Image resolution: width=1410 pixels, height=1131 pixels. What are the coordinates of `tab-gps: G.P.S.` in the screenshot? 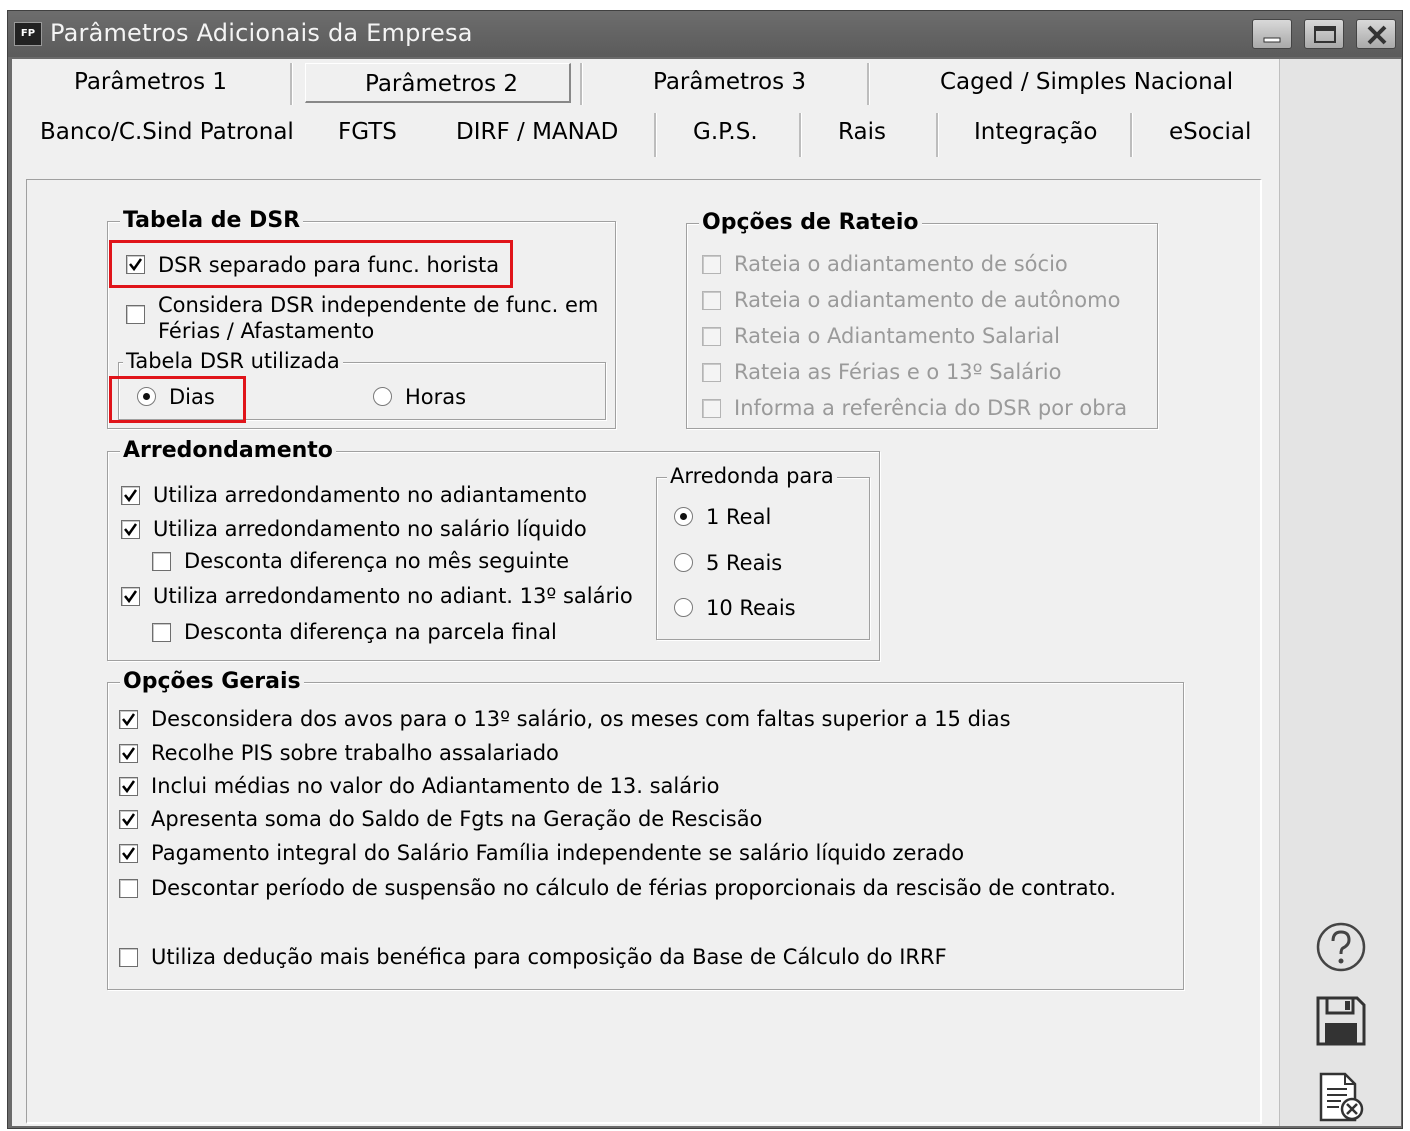 It's located at (725, 132).